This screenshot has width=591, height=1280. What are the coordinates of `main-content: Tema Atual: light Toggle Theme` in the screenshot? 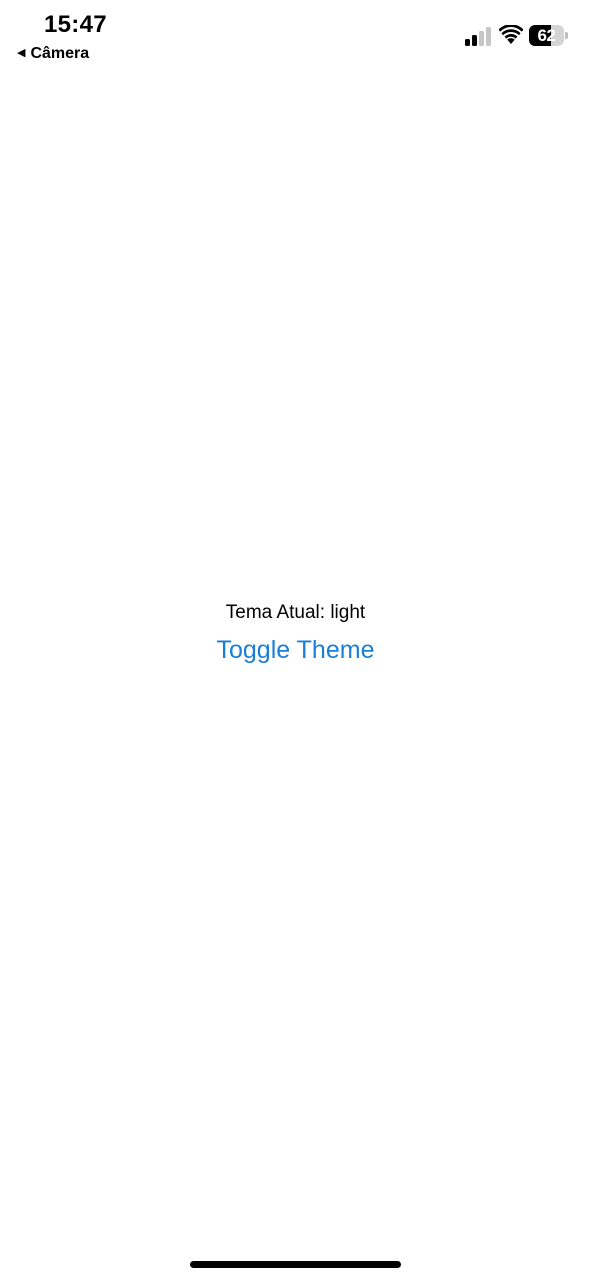 It's located at (295, 632).